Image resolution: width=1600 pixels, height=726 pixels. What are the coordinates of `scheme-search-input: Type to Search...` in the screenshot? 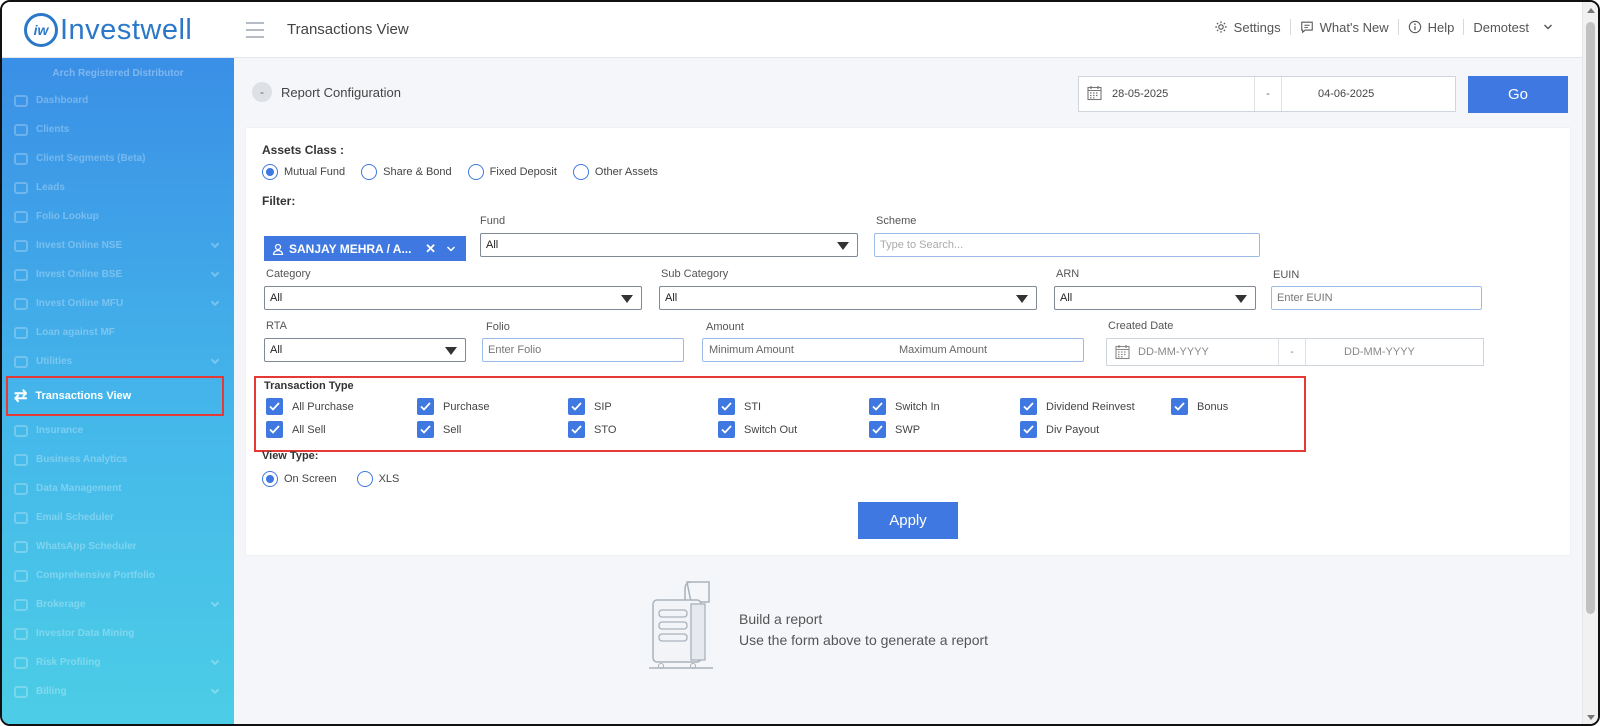 It's located at (1067, 245).